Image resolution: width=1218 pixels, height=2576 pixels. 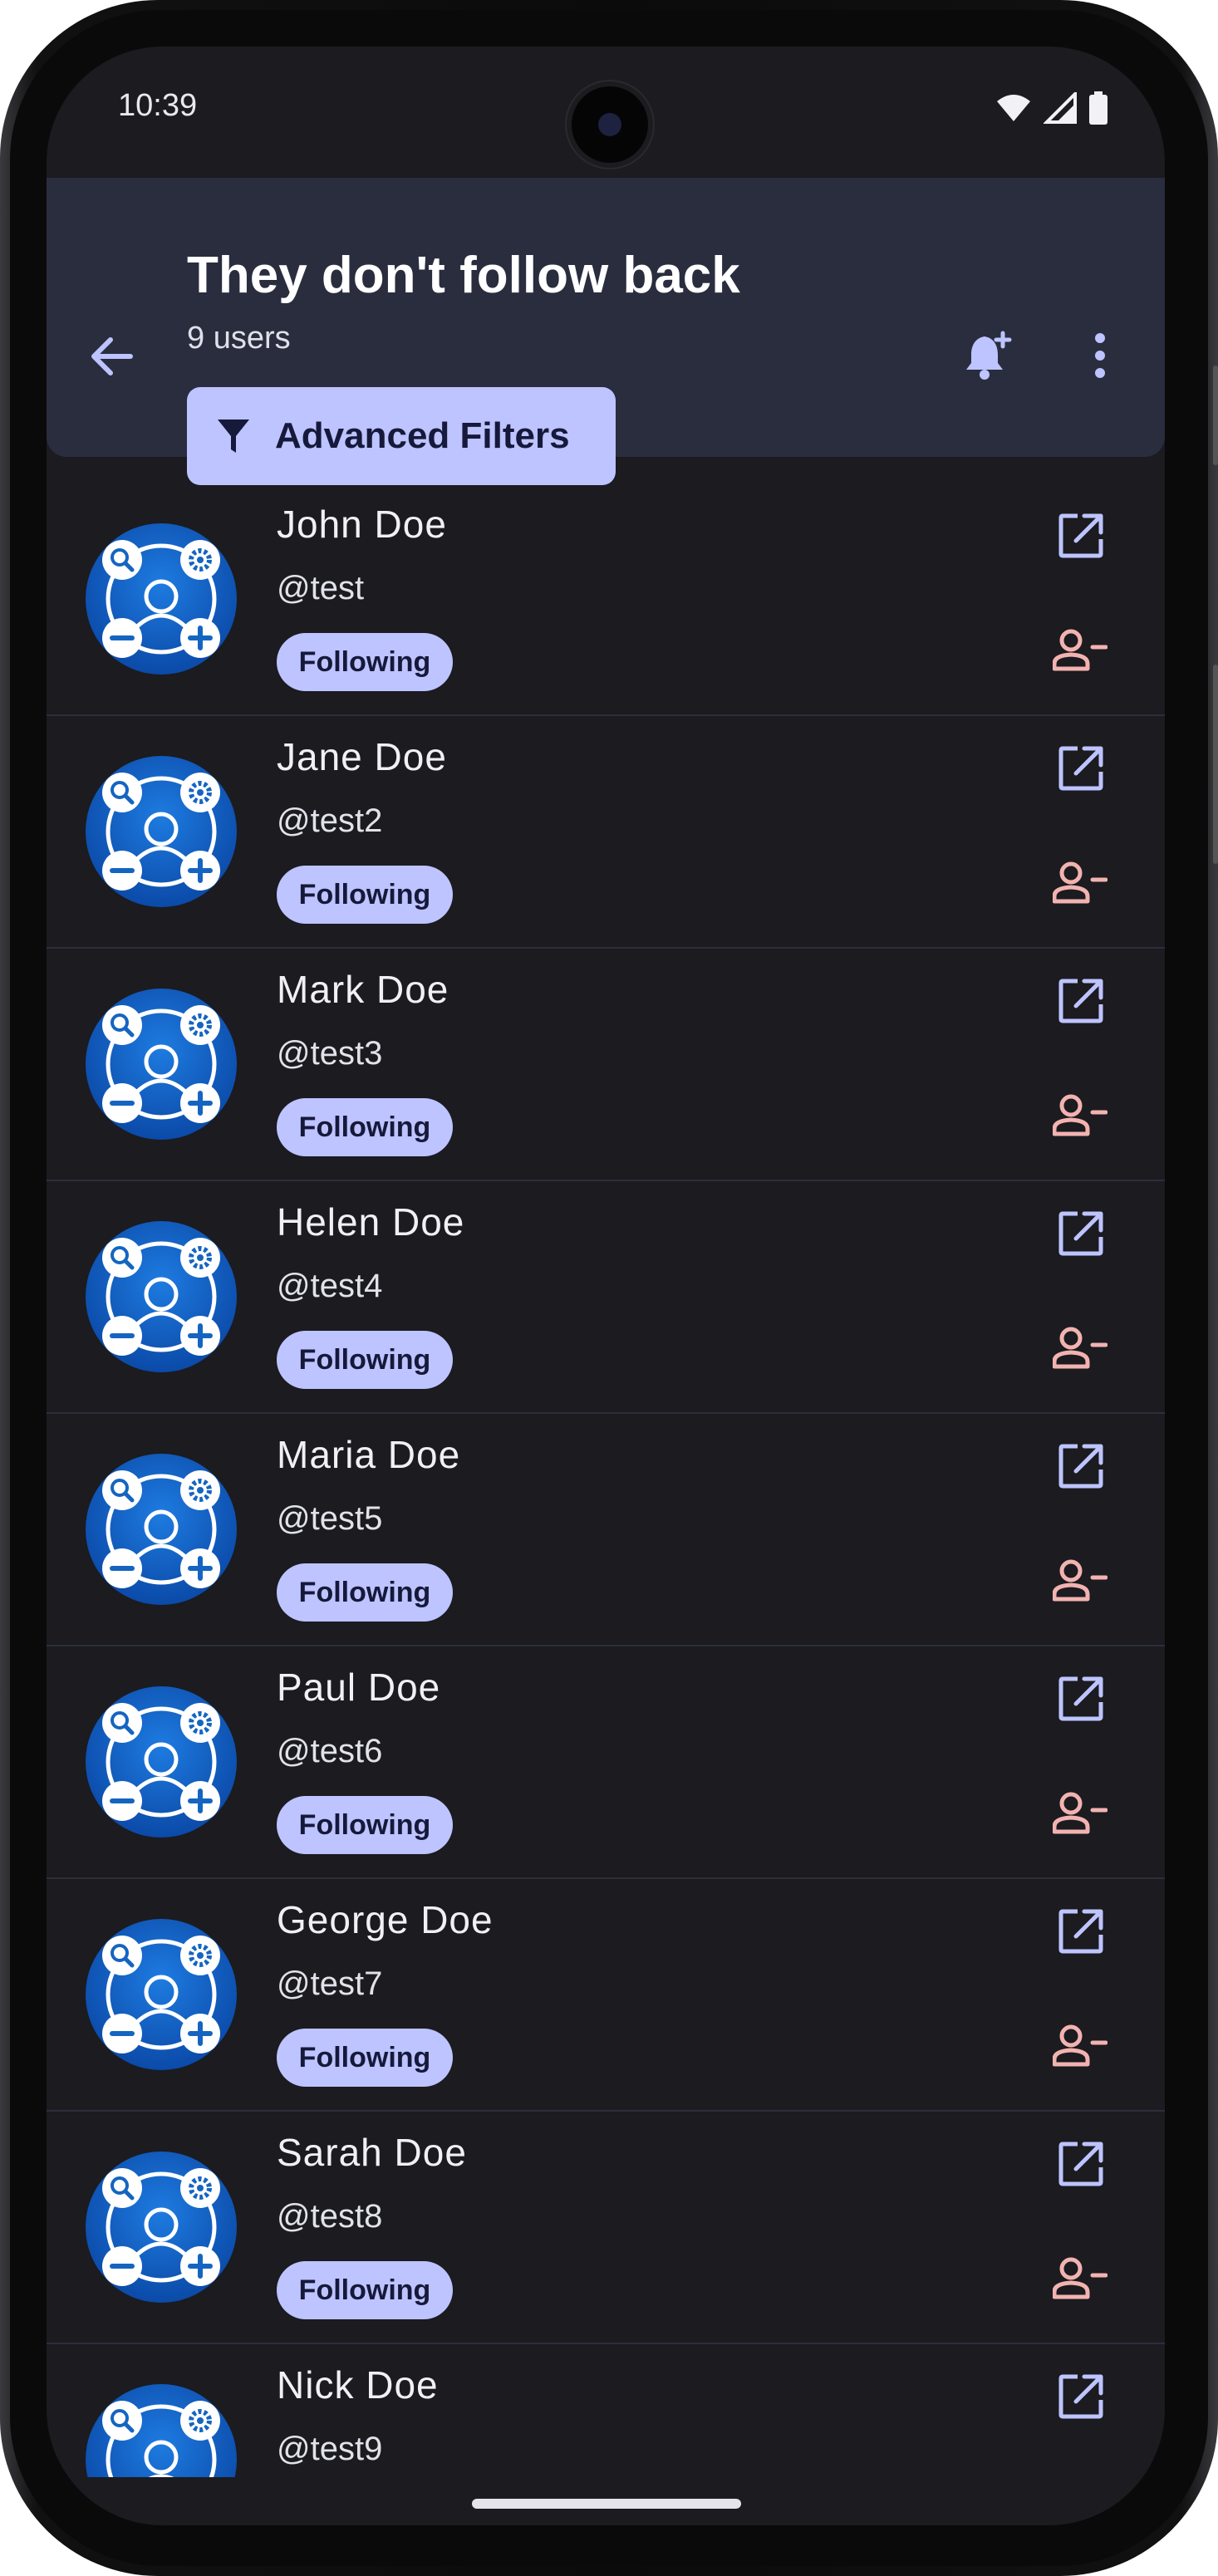 I want to click on notification-add-icon, so click(x=988, y=357).